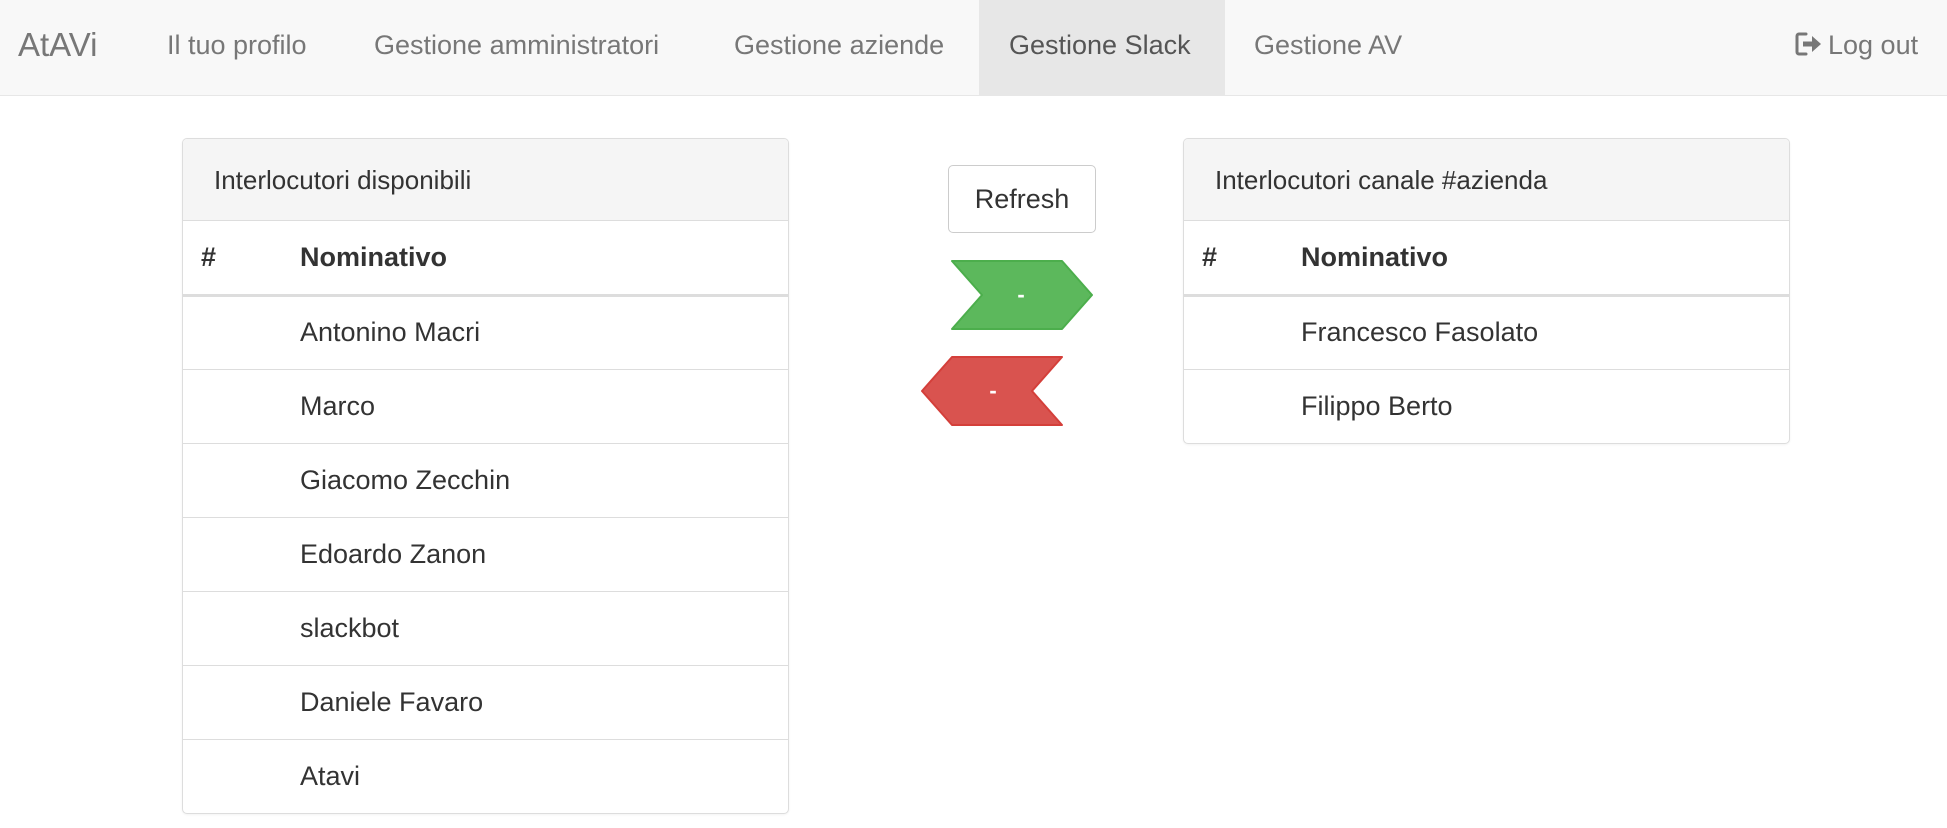  What do you see at coordinates (1545, 405) in the screenshot?
I see `contact-name: Filippo Berto` at bounding box center [1545, 405].